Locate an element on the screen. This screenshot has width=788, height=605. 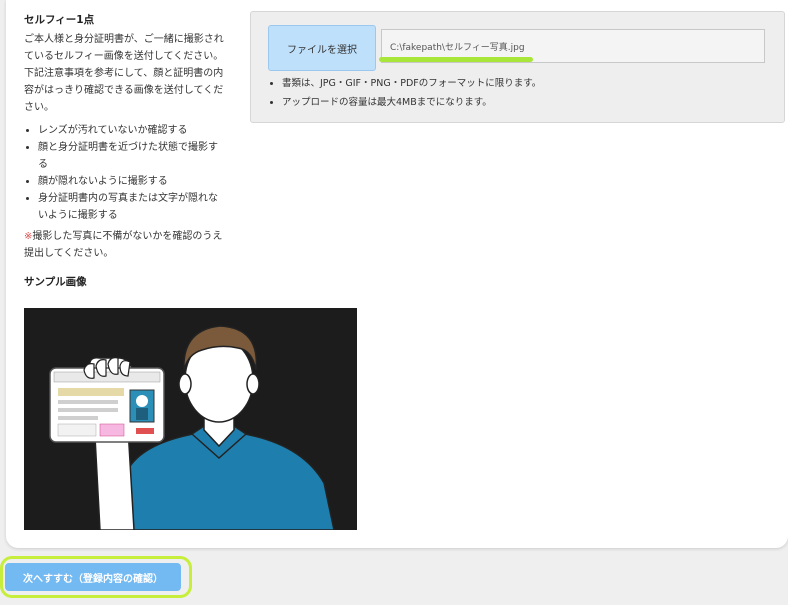
sample-title: サンプル画像 is located at coordinates (55, 282).